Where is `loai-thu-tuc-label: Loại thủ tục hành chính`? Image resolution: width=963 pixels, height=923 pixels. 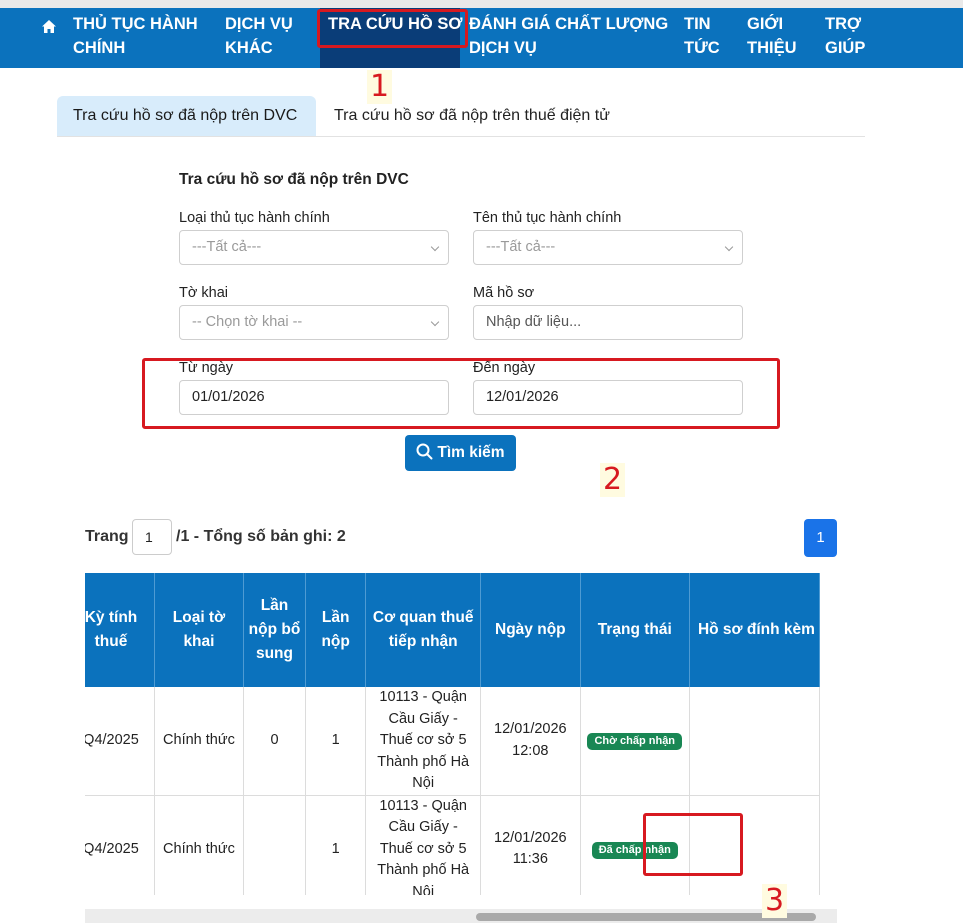 loai-thu-tuc-label: Loại thủ tục hành chính is located at coordinates (254, 218).